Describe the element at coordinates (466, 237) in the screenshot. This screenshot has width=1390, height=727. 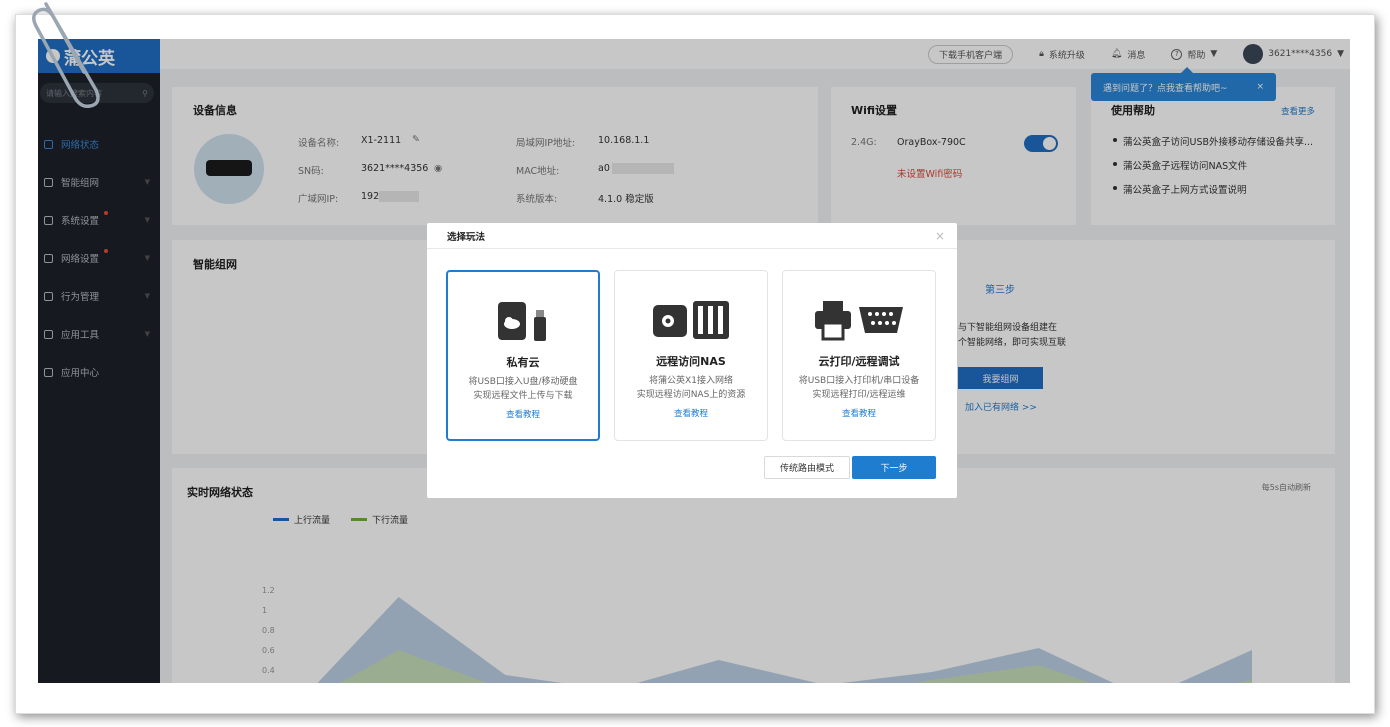
I see `dialog-title: 选择玩法` at that location.